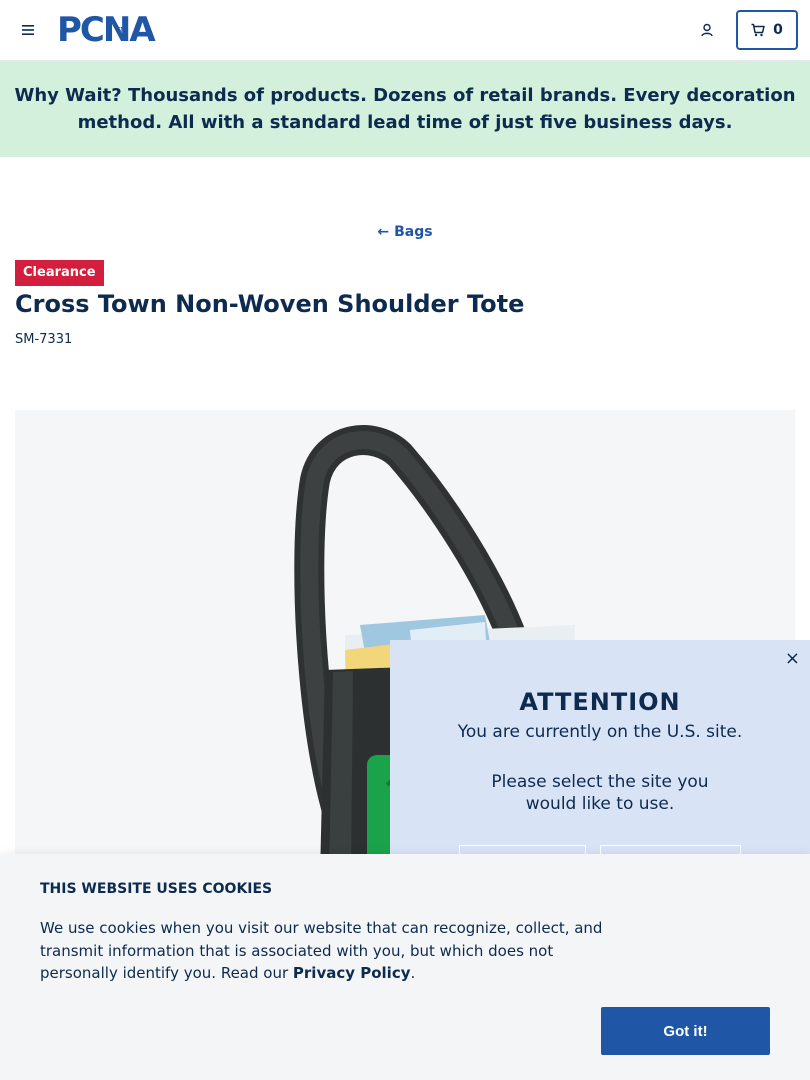 The width and height of the screenshot is (810, 1080). What do you see at coordinates (600, 702) in the screenshot?
I see `modal-title: ATTENTION` at bounding box center [600, 702].